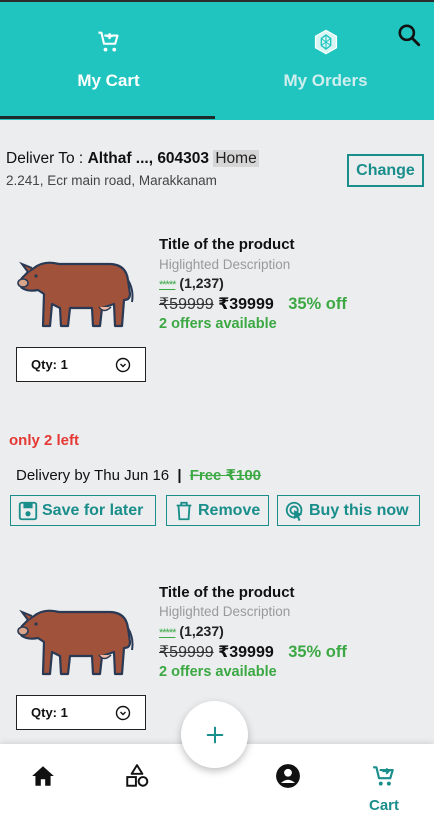 Image resolution: width=434 pixels, height=819 pixels. What do you see at coordinates (108, 80) in the screenshot?
I see `tab-label: My Cart` at bounding box center [108, 80].